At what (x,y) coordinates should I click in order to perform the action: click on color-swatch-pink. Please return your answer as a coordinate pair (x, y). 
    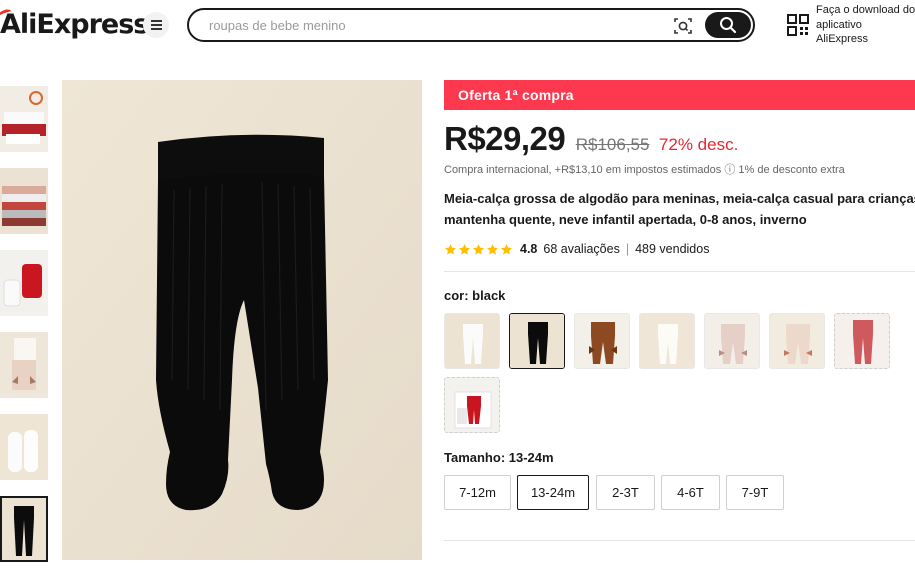
    Looking at the image, I should click on (732, 341).